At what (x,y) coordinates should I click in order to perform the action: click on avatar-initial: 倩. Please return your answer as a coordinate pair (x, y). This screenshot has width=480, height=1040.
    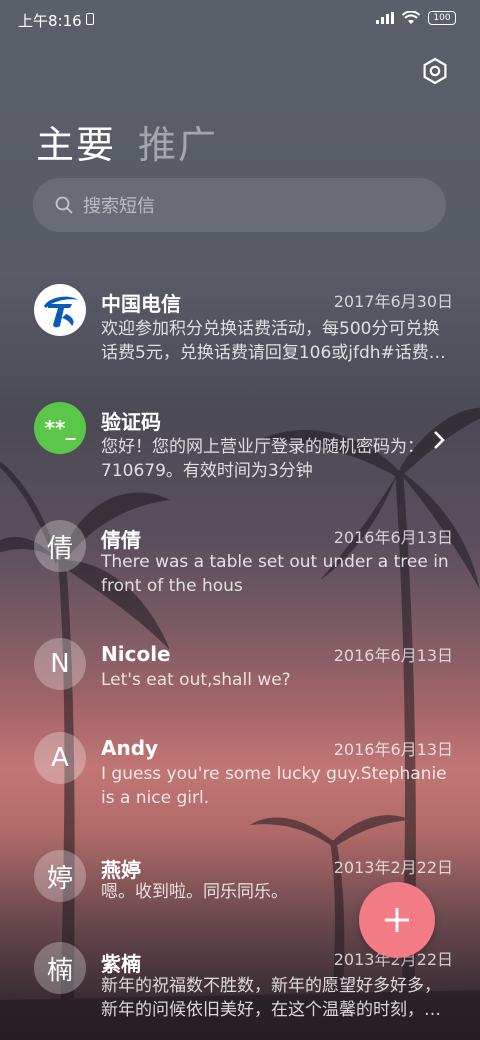
    Looking at the image, I should click on (59, 548).